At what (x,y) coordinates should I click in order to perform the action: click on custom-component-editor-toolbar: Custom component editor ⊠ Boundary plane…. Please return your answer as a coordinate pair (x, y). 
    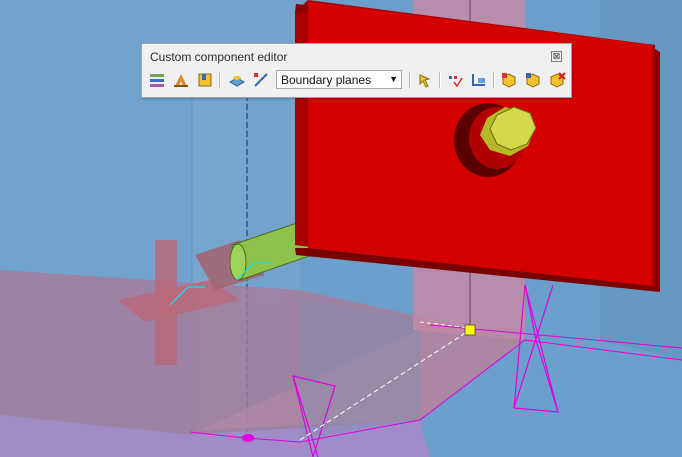
    Looking at the image, I should click on (356, 70).